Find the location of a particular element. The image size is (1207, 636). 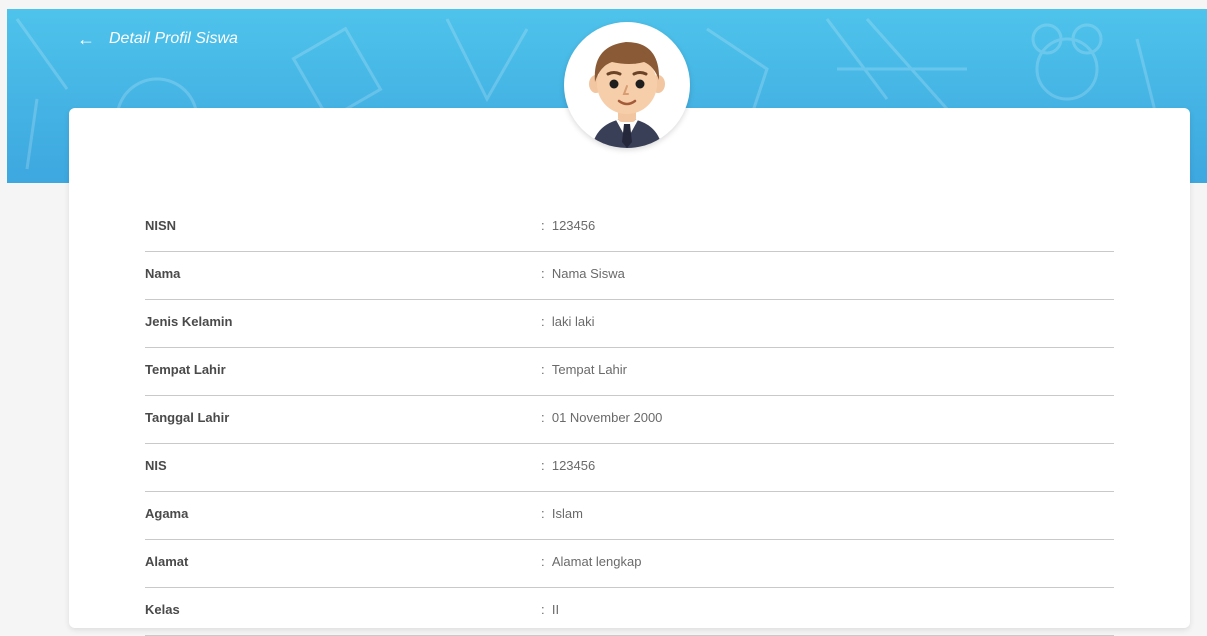

field-label: Alamat is located at coordinates (167, 561).